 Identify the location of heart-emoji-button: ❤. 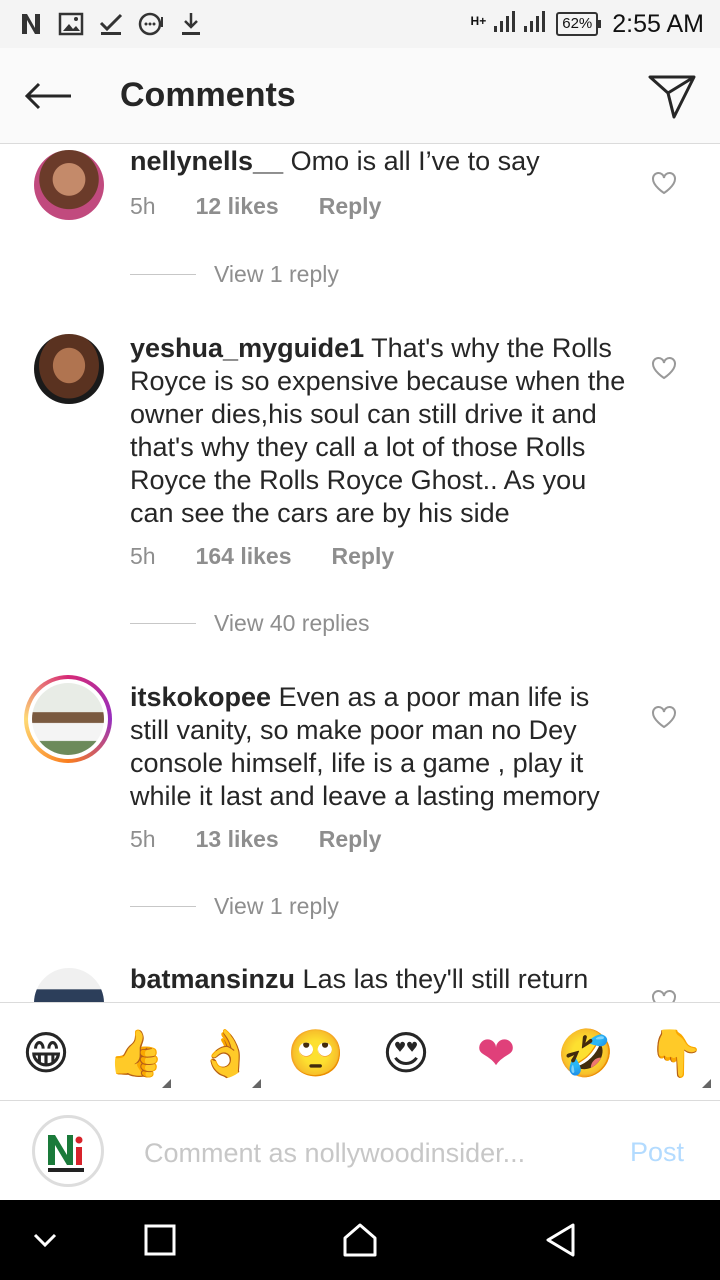
(496, 1053).